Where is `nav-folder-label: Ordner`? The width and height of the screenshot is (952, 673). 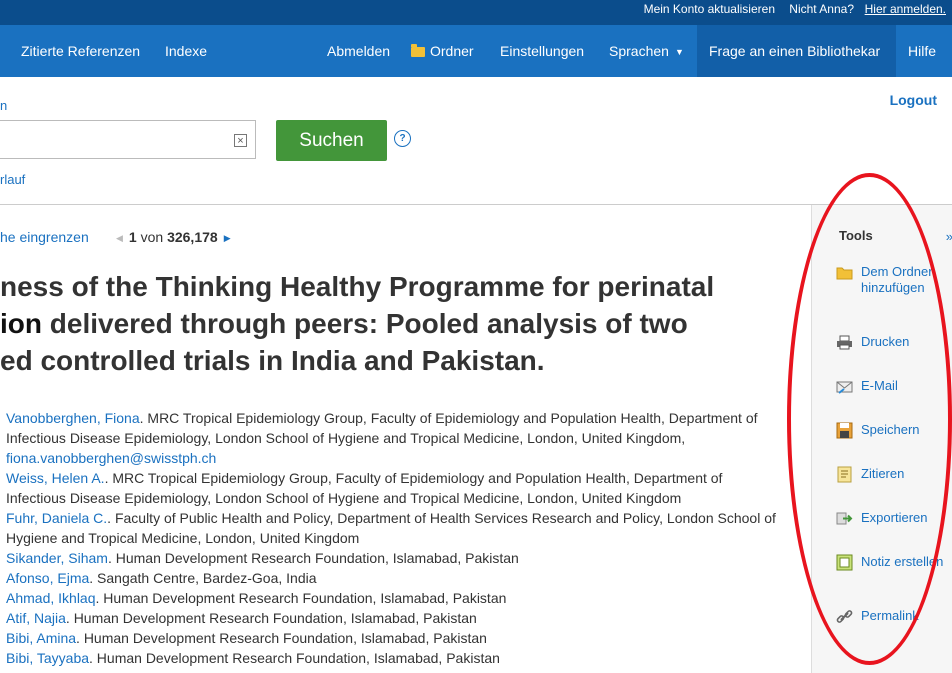 nav-folder-label: Ordner is located at coordinates (452, 51).